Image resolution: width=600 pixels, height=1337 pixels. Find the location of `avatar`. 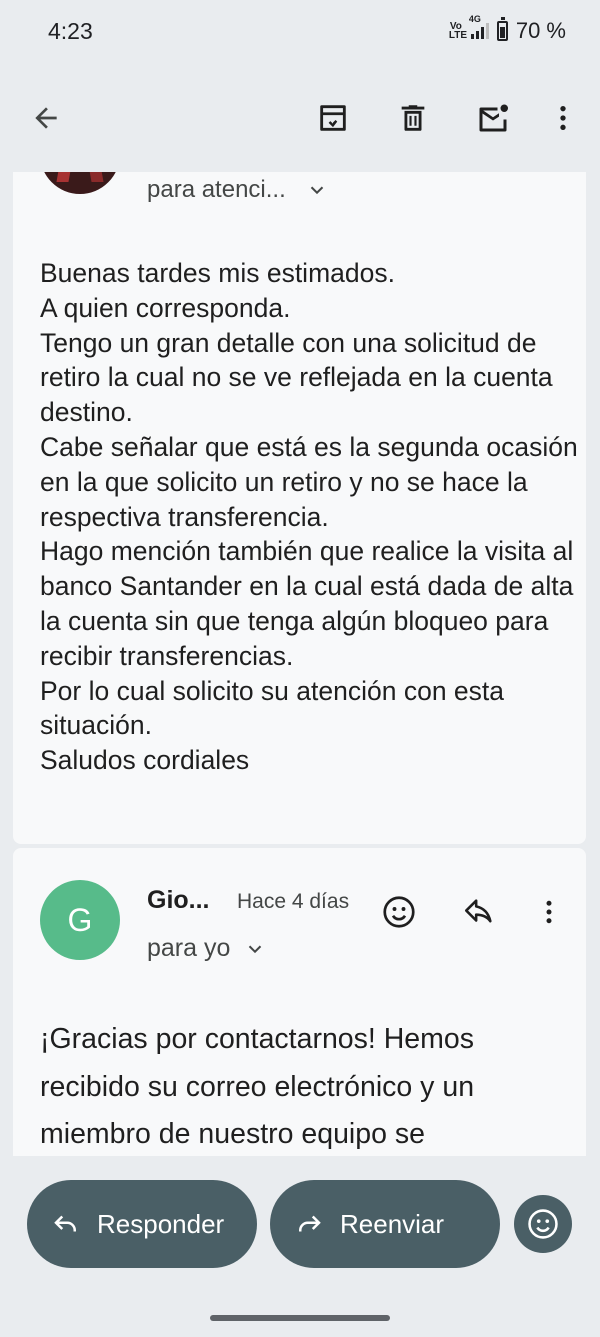

avatar is located at coordinates (80, 183).